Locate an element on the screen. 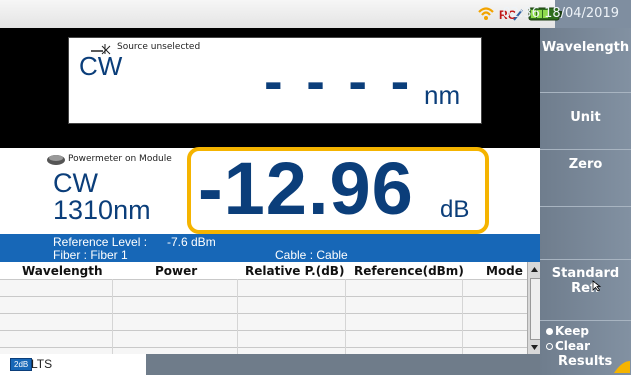 The image size is (631, 375). standard-ref-line2: Ref. is located at coordinates (585, 288).